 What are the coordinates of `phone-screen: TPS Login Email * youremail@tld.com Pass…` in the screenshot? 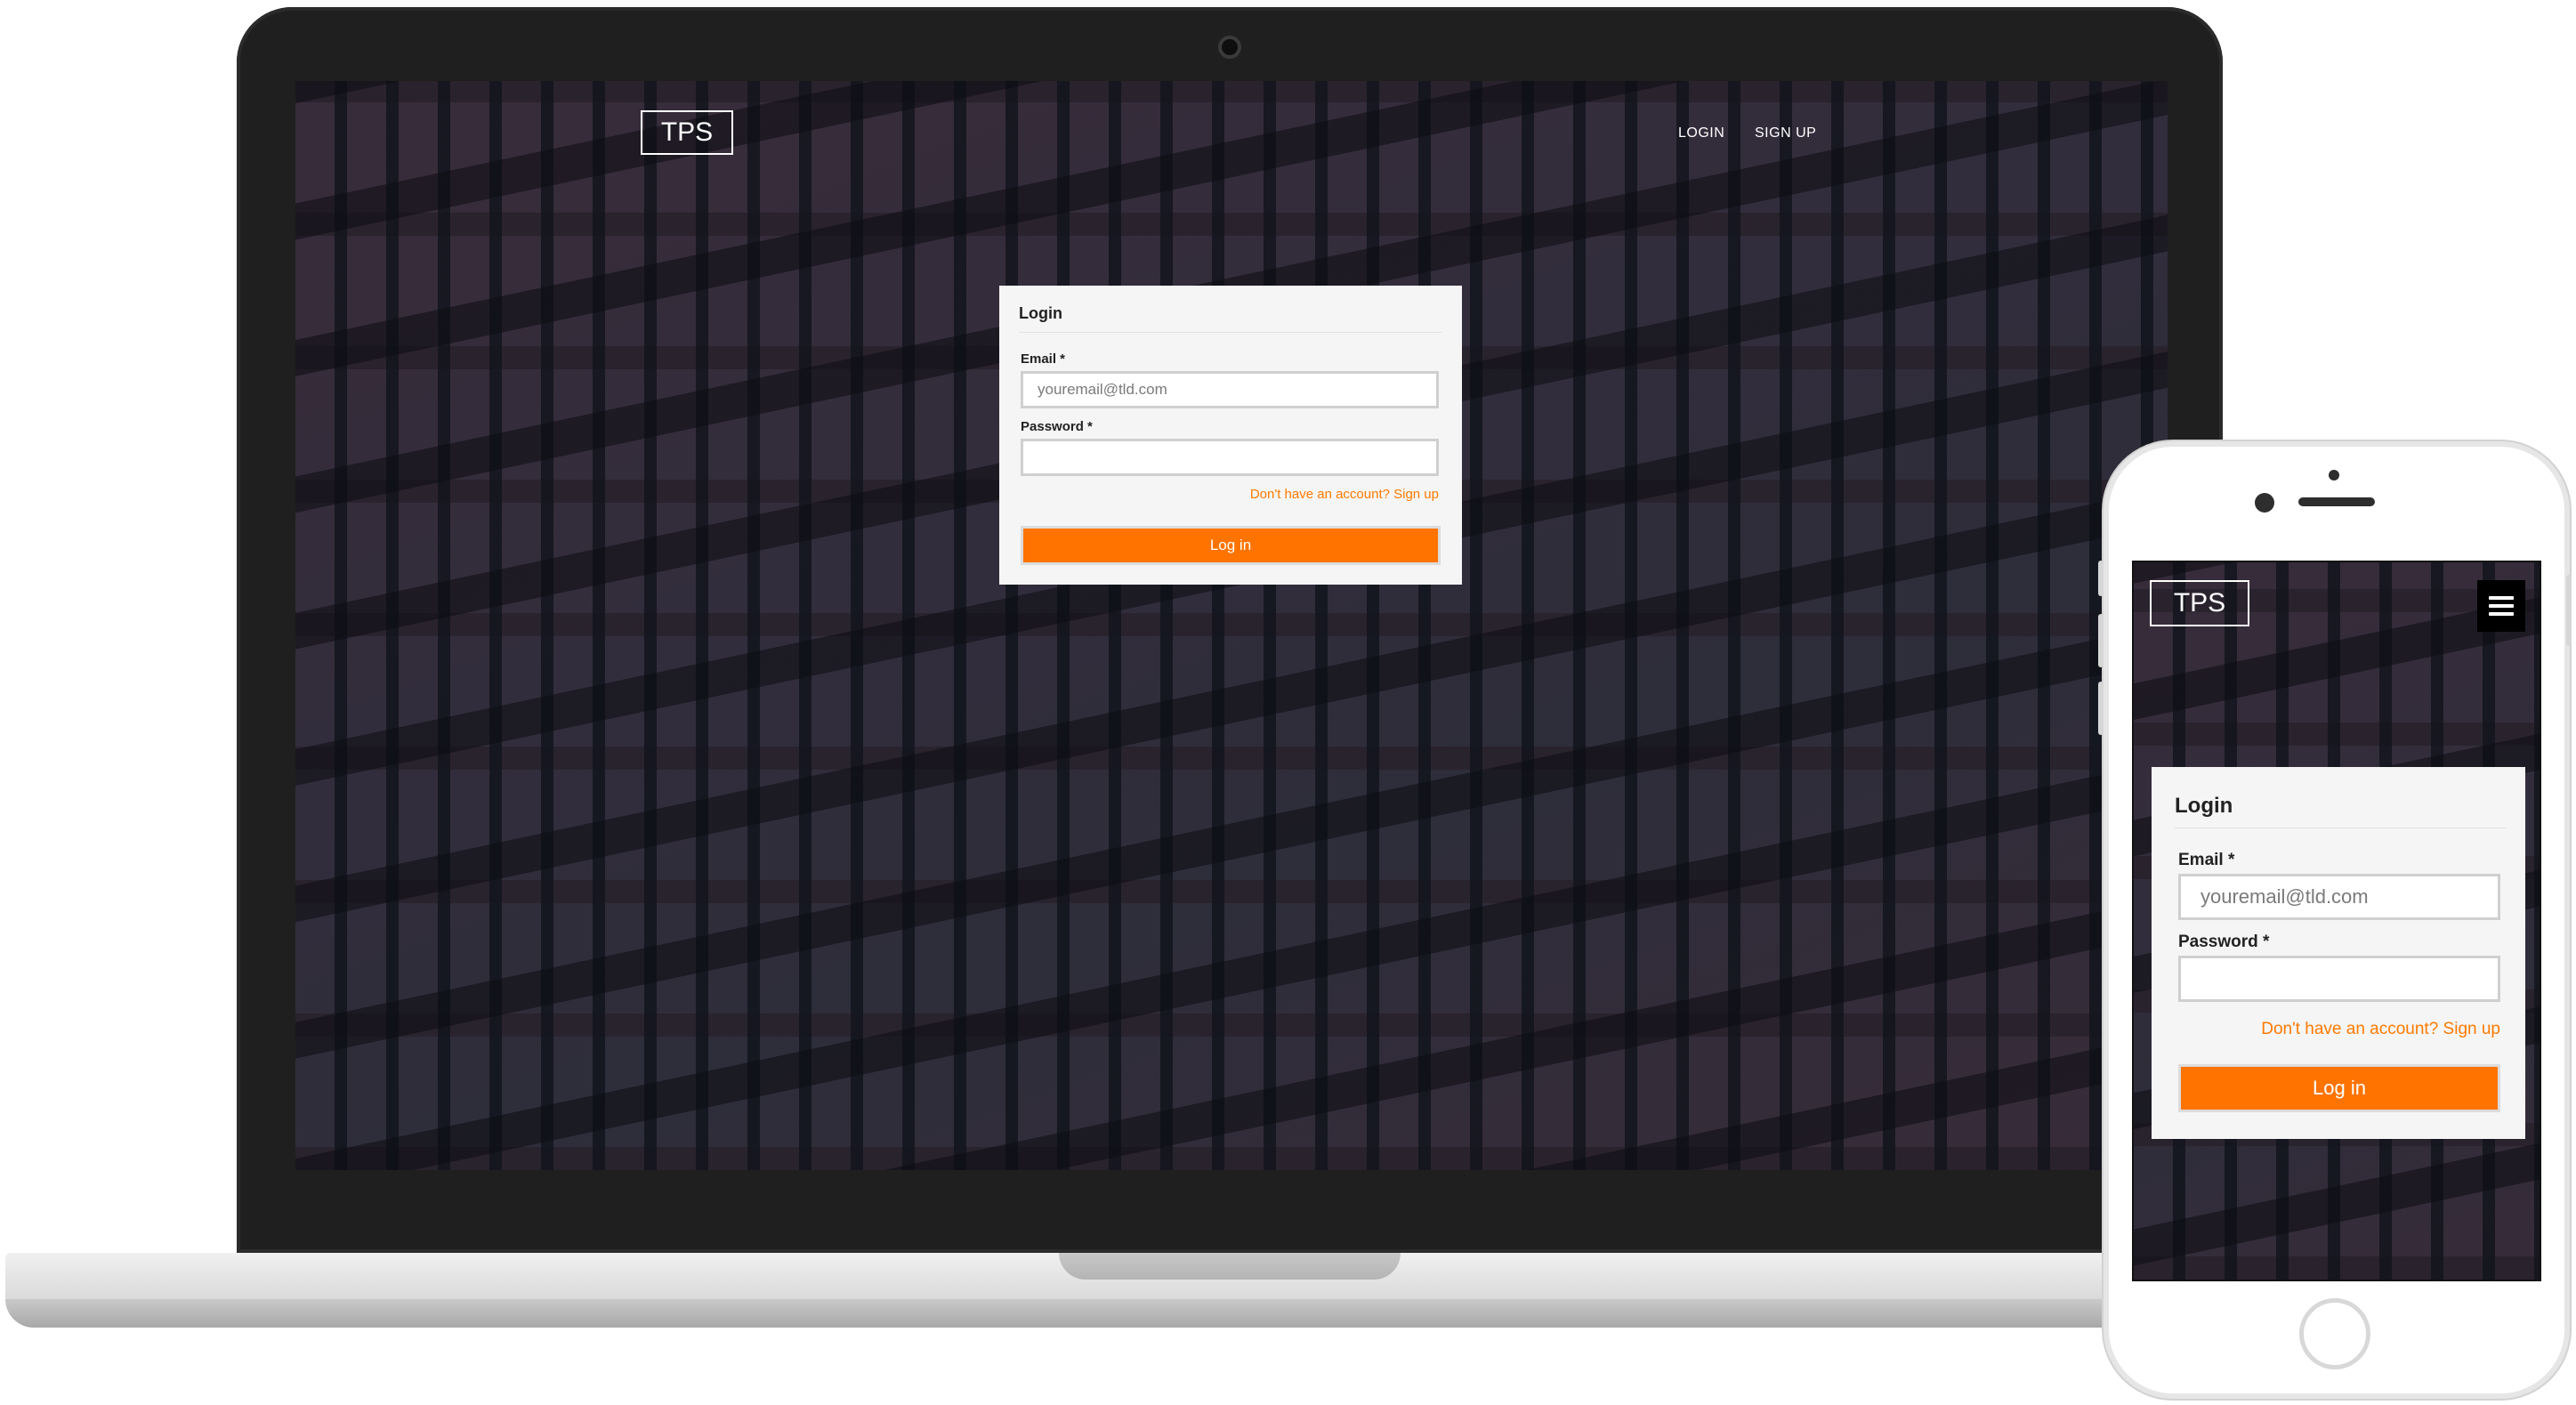 It's located at (2336, 921).